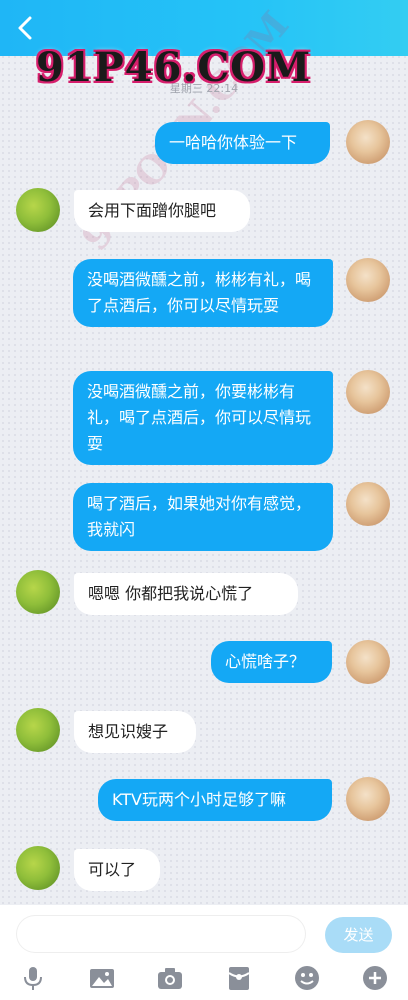 The image size is (408, 1000). I want to click on message-bubble-peer: 想见识嫂子, so click(135, 732).